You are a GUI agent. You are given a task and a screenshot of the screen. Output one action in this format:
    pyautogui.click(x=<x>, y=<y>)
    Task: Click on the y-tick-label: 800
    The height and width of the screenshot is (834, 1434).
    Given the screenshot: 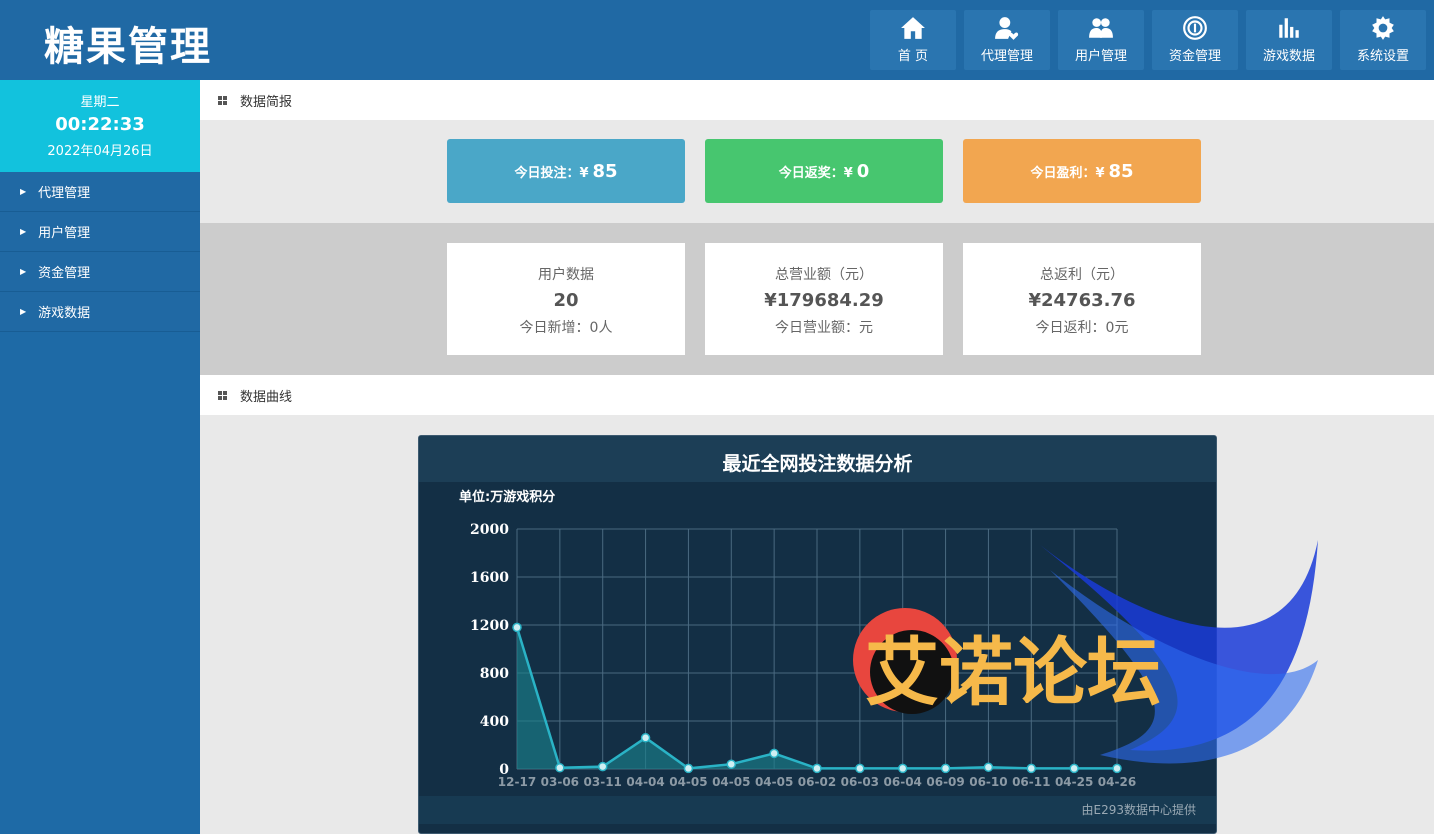 What is the action you would take?
    pyautogui.click(x=494, y=674)
    